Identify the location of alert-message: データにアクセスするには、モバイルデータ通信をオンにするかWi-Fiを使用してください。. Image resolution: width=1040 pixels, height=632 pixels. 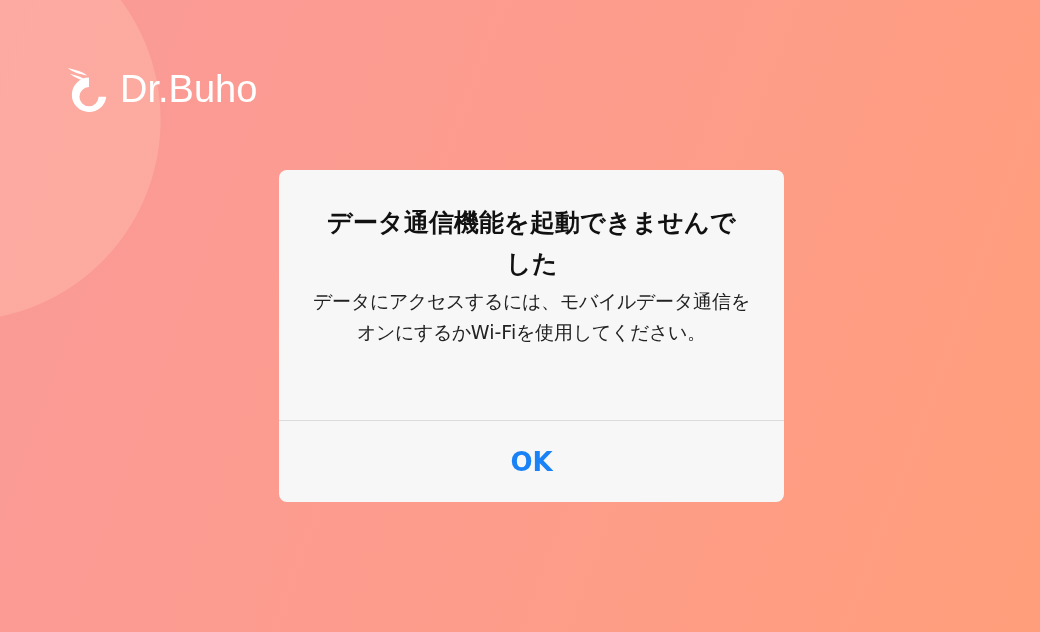
(531, 317).